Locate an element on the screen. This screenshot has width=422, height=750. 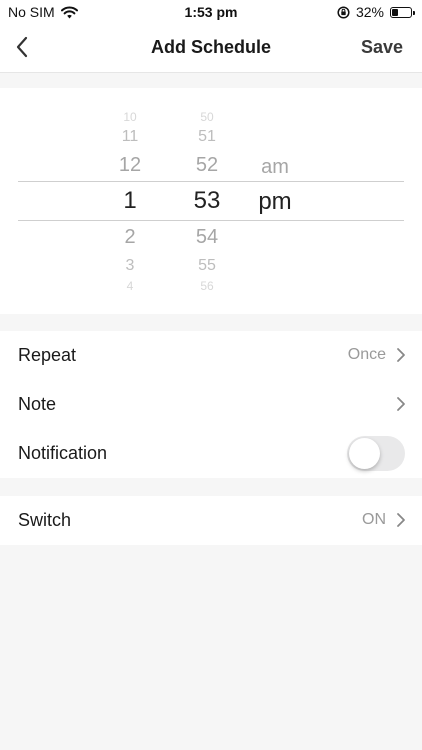
switch-value: ON is located at coordinates (374, 519).